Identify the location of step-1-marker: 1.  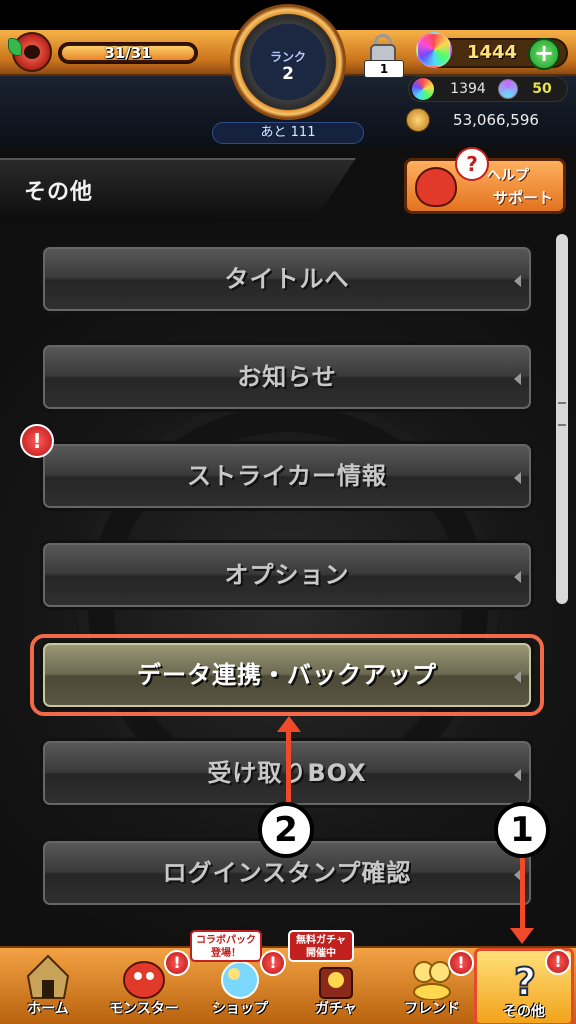
(522, 830).